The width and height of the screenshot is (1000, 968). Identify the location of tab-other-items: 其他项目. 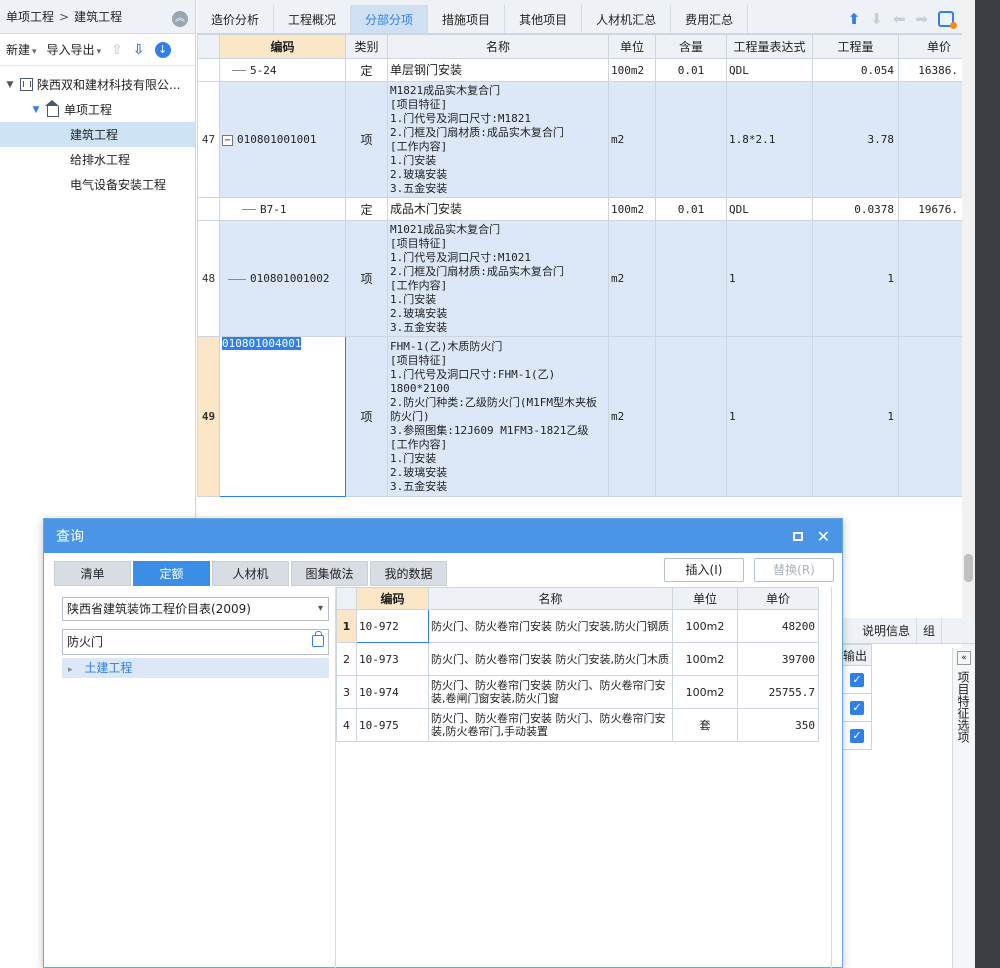
(544, 19).